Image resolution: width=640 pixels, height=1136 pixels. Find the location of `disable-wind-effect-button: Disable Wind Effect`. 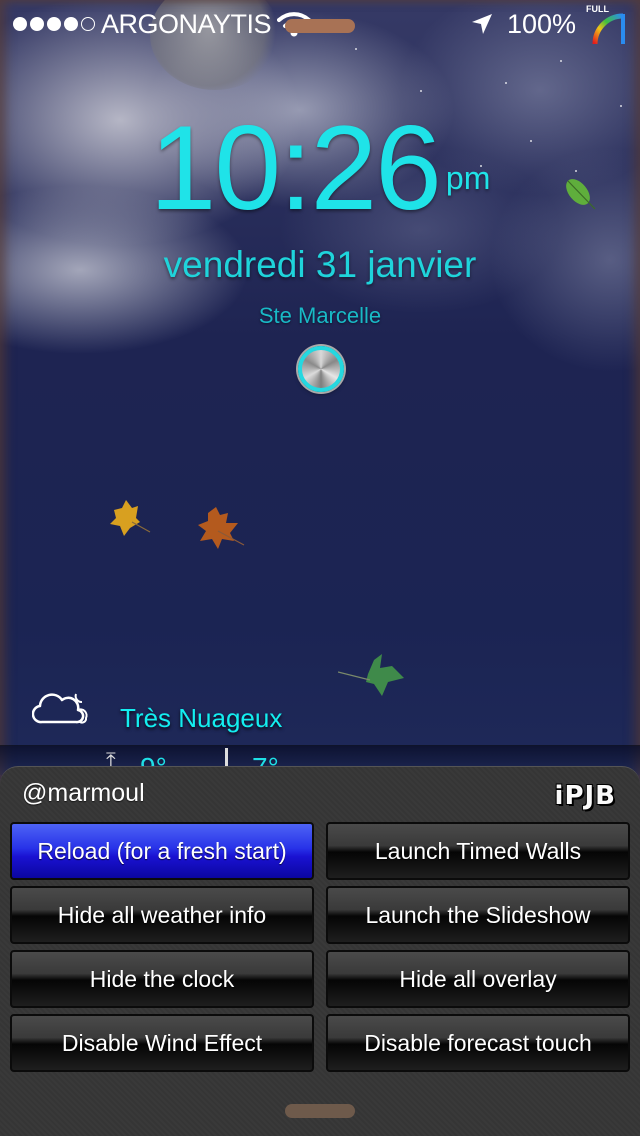

disable-wind-effect-button: Disable Wind Effect is located at coordinates (162, 1043).